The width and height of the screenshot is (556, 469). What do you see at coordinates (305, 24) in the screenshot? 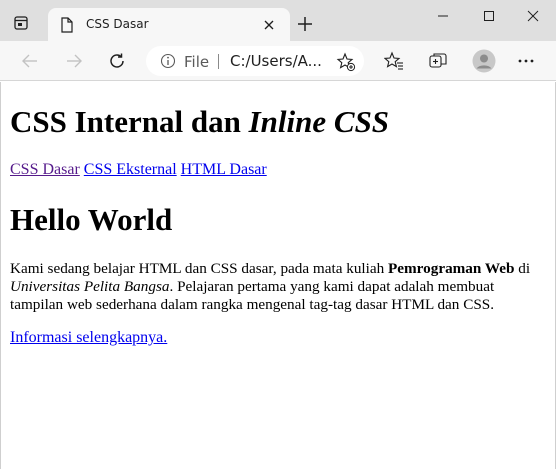
I see `plus-icon` at bounding box center [305, 24].